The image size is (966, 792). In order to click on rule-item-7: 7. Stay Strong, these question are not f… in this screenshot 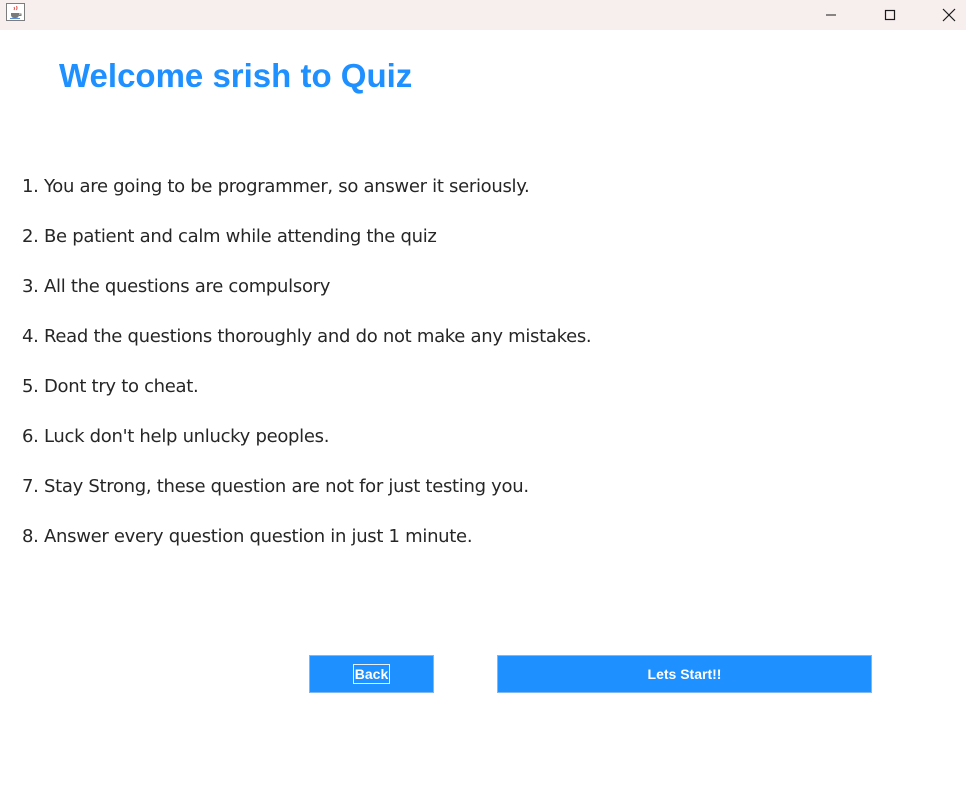, I will do `click(275, 486)`.